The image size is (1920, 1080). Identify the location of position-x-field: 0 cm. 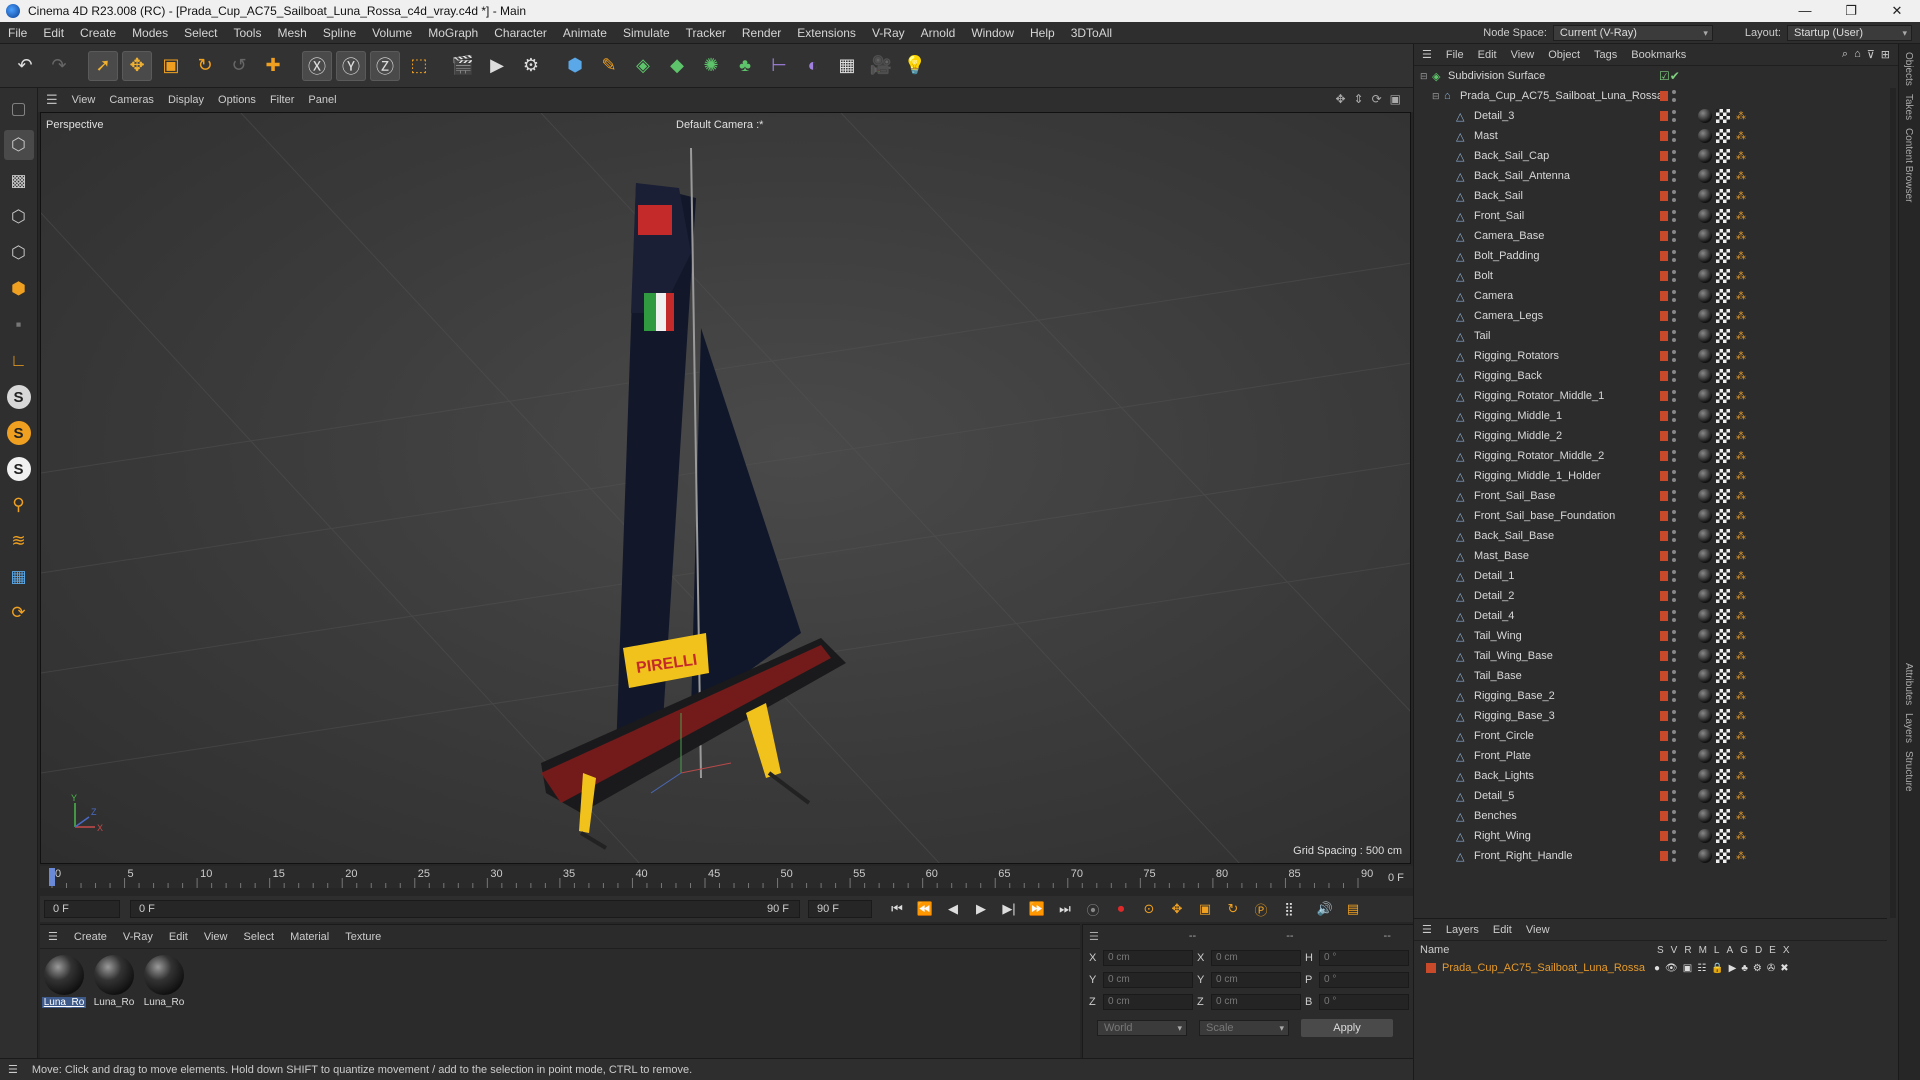
(1148, 958).